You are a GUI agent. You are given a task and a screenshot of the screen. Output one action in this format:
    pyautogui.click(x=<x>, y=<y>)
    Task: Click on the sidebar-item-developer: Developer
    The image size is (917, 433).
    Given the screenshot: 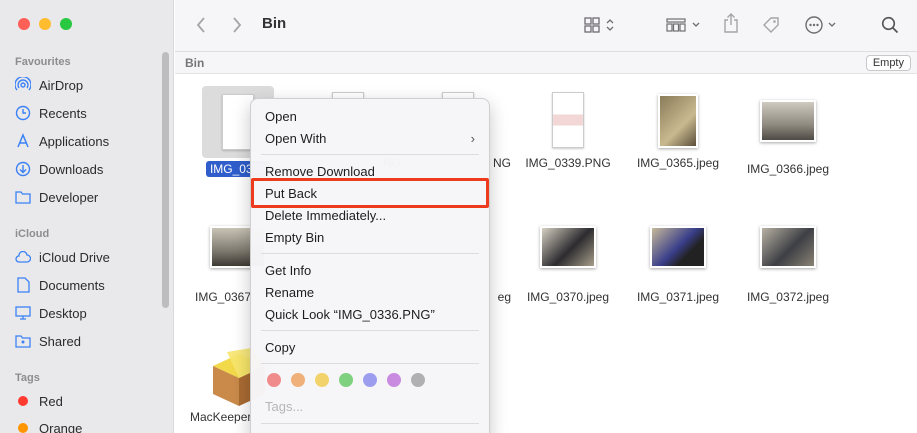 What is the action you would take?
    pyautogui.click(x=89, y=197)
    